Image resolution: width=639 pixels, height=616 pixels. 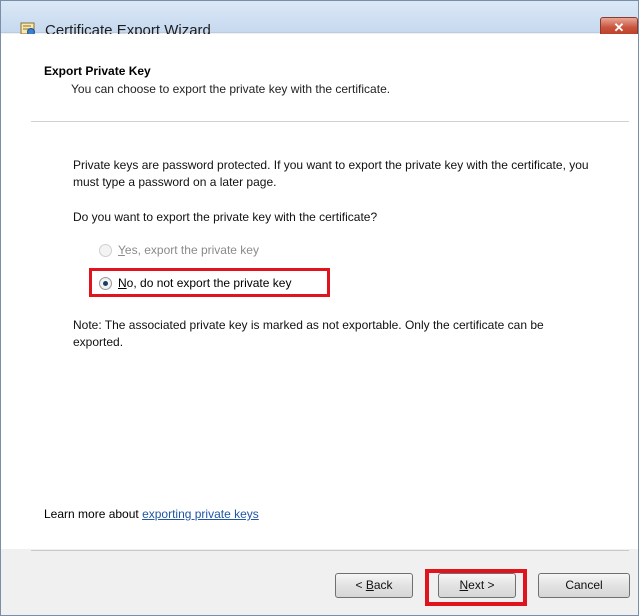 What do you see at coordinates (105, 250) in the screenshot?
I see `radio-button-yes` at bounding box center [105, 250].